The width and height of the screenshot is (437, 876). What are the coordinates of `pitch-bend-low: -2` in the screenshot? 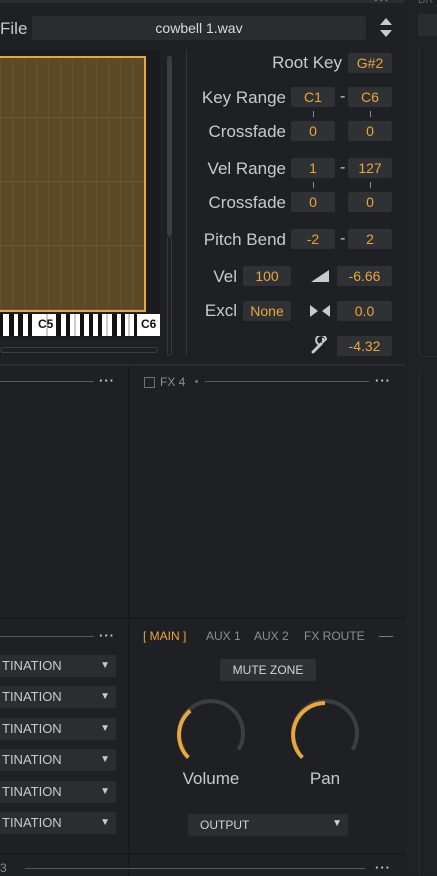 It's located at (313, 239).